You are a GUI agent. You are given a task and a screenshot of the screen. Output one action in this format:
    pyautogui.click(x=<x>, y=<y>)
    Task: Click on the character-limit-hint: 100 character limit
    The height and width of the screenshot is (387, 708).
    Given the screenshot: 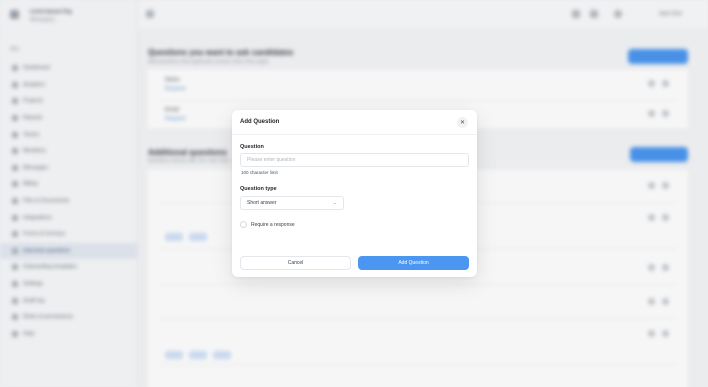 What is the action you would take?
    pyautogui.click(x=259, y=172)
    